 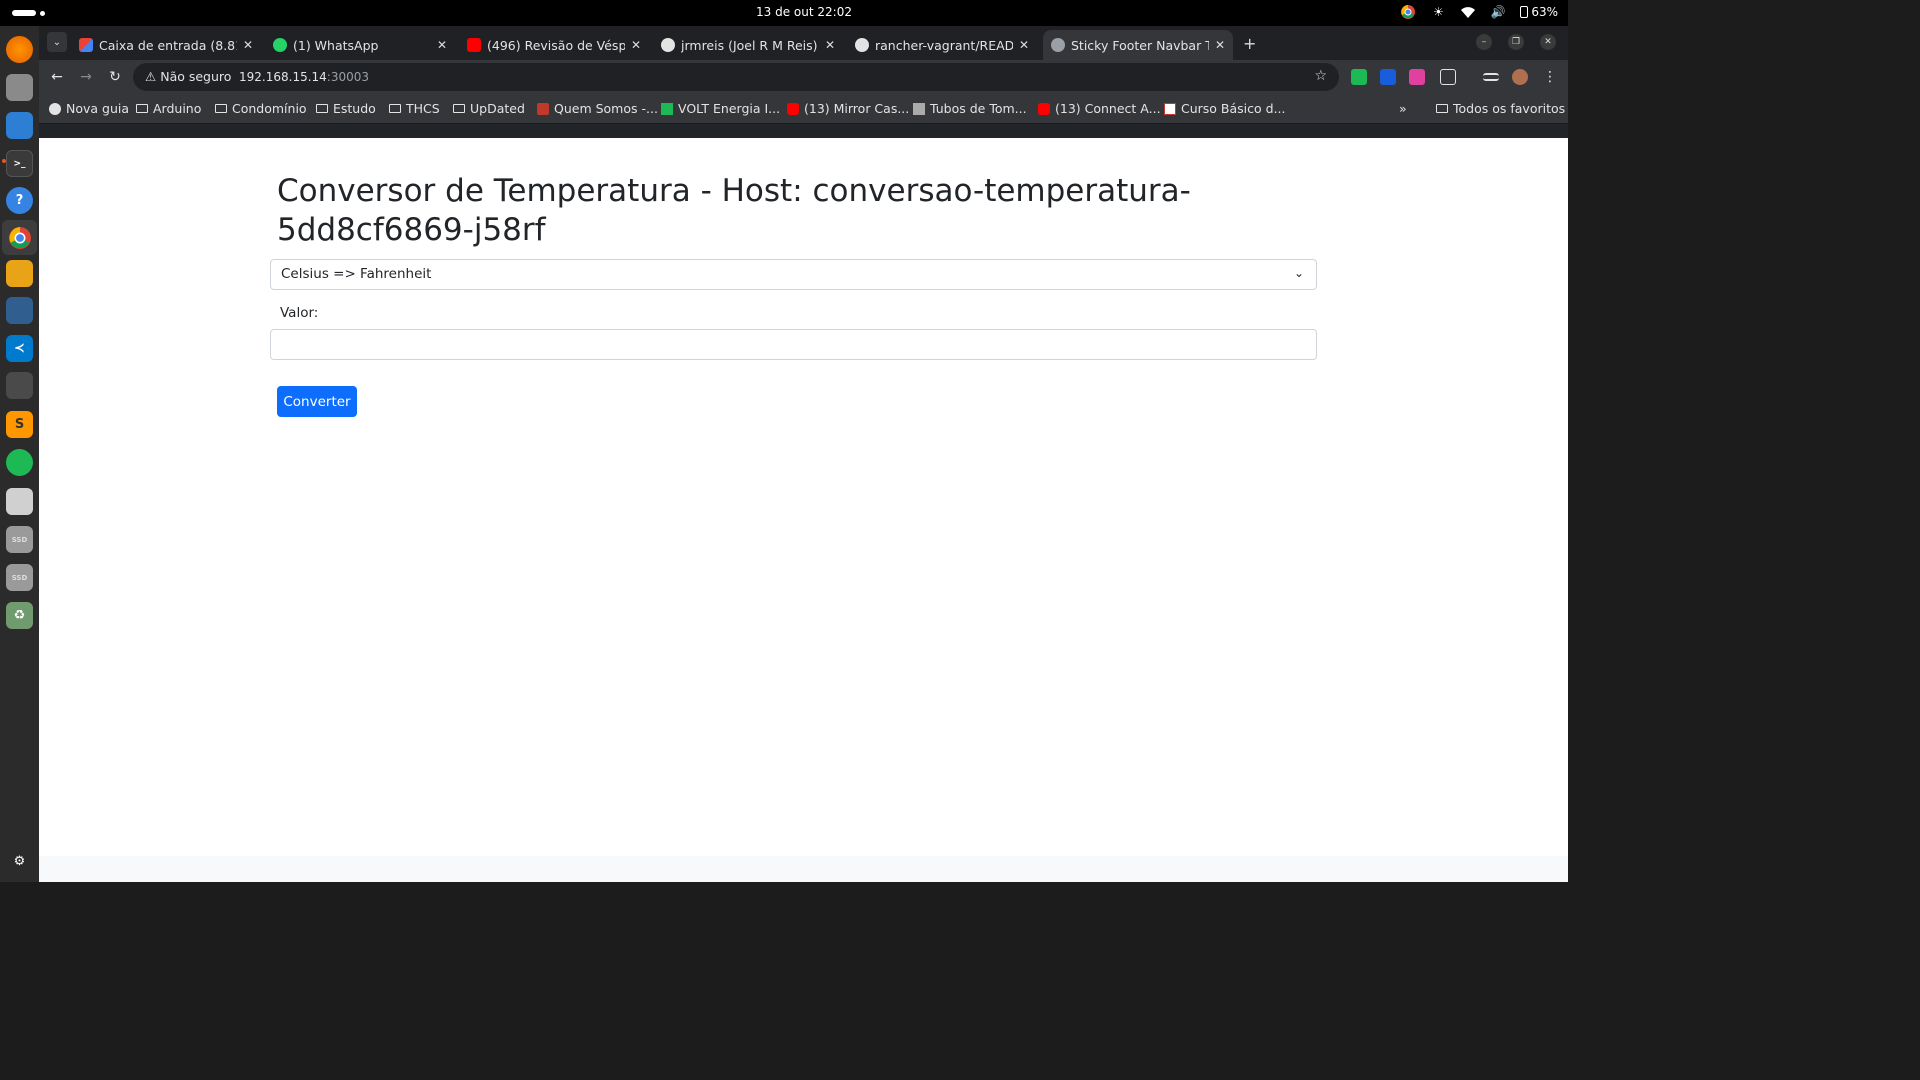 I want to click on chrome-tray-icon, so click(x=1408, y=12).